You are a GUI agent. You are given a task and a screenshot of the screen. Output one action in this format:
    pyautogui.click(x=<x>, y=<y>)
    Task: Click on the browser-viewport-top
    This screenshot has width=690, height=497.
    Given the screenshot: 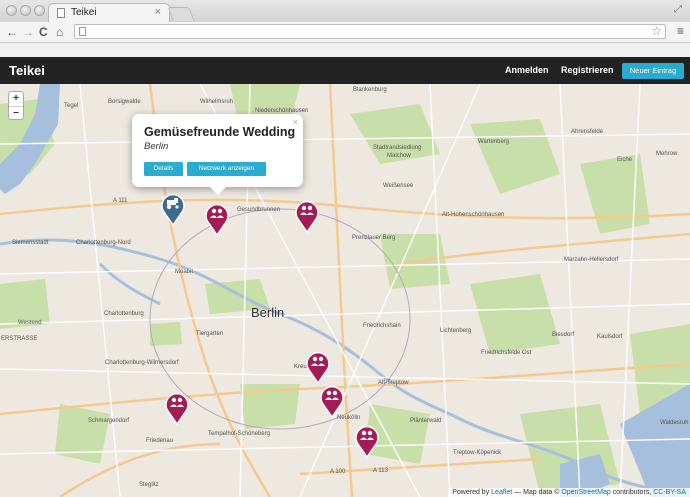 What is the action you would take?
    pyautogui.click(x=345, y=50)
    